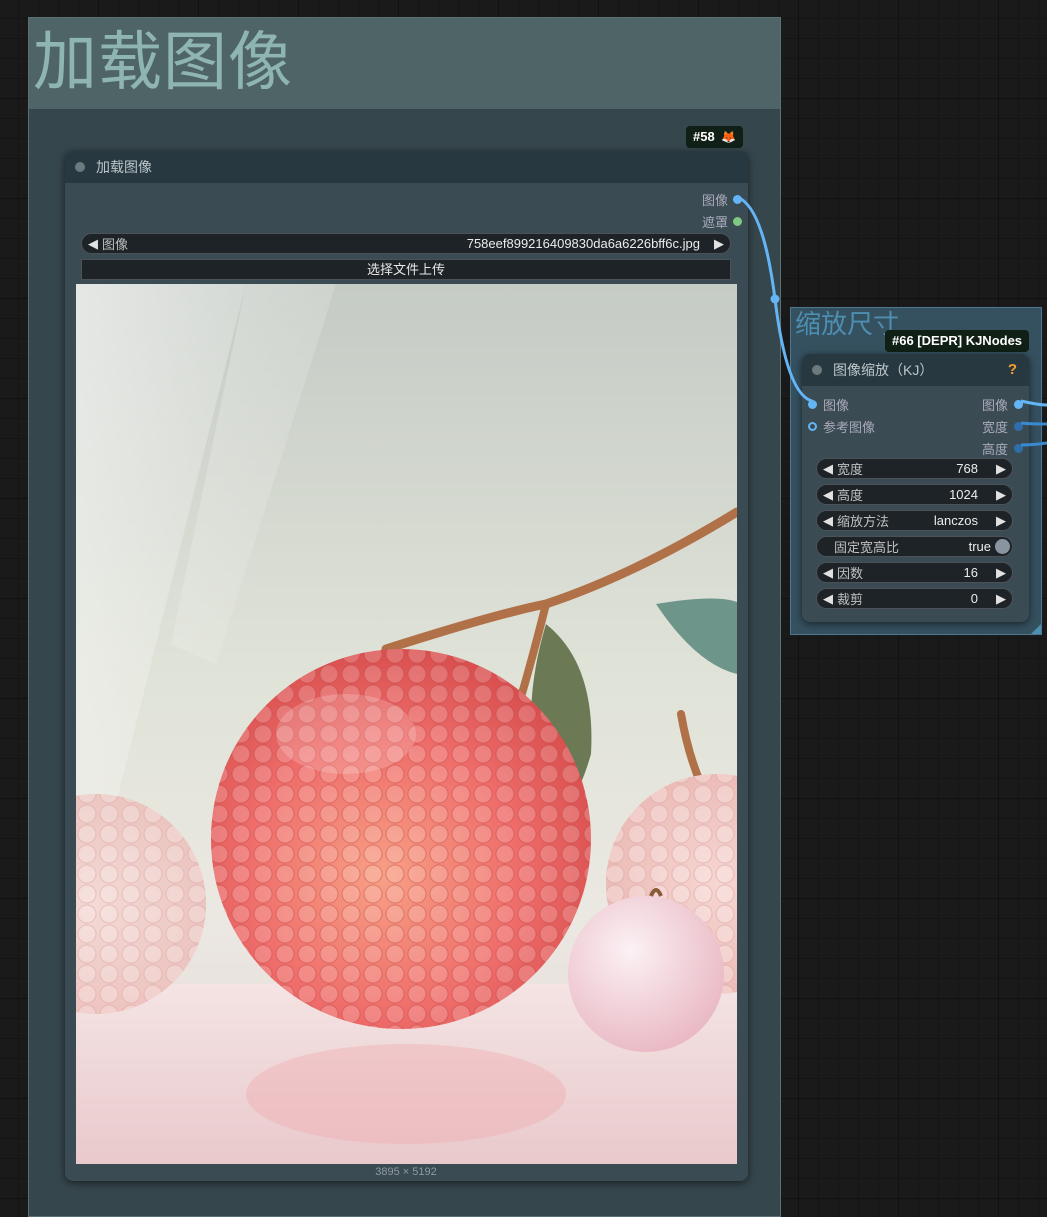 This screenshot has height=1217, width=1047. I want to click on output-label: 高度, so click(994, 449).